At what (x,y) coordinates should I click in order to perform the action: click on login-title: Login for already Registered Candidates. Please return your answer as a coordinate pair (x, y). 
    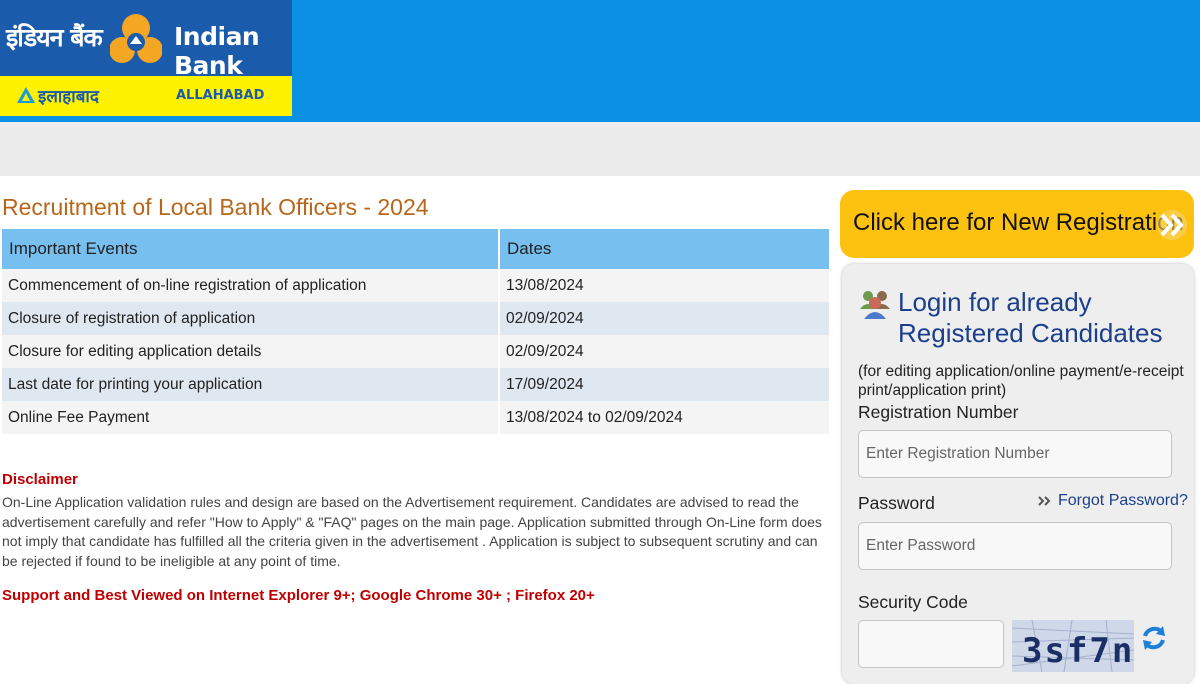
    Looking at the image, I should click on (1030, 317).